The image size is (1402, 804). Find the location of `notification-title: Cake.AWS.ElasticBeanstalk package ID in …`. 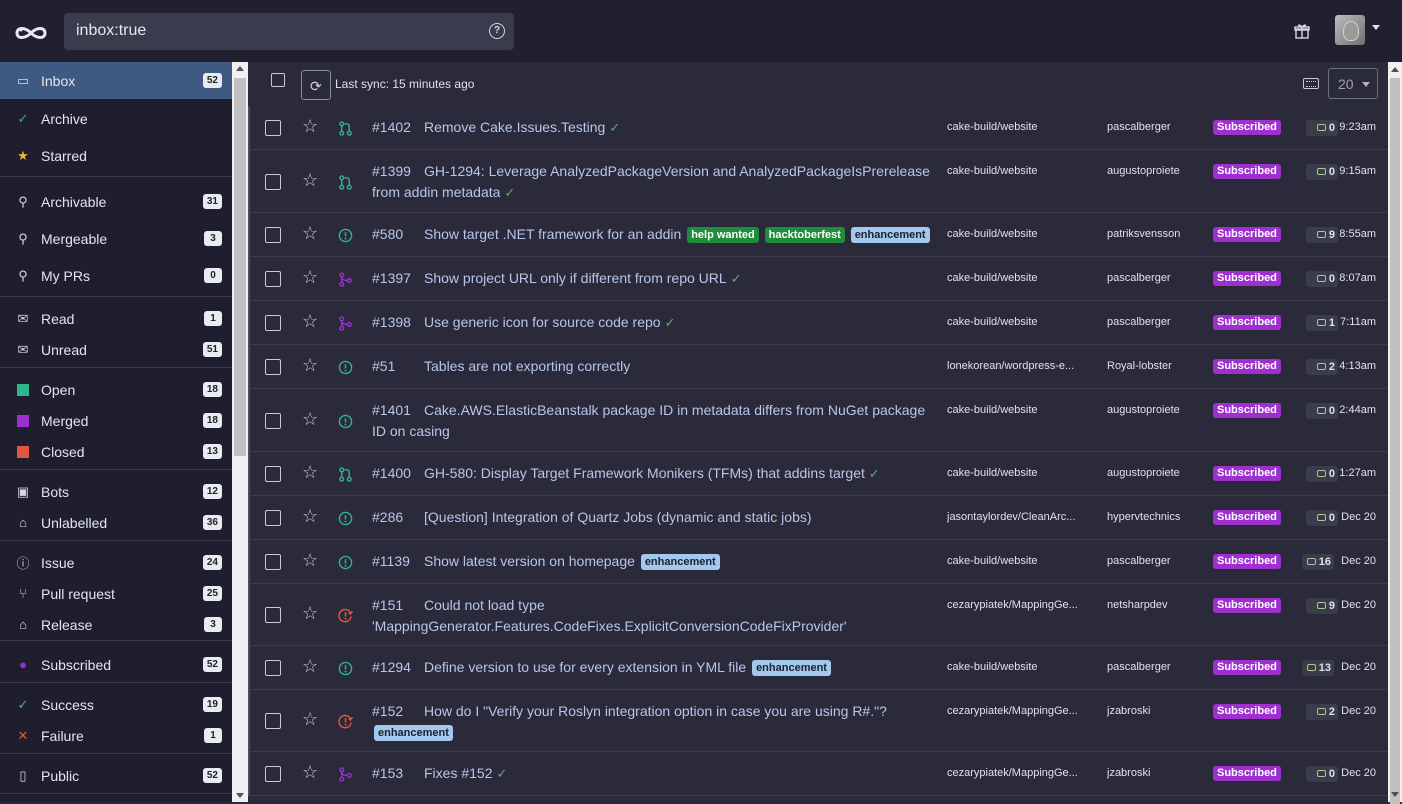

notification-title: Cake.AWS.ElasticBeanstalk package ID in … is located at coordinates (648, 420).